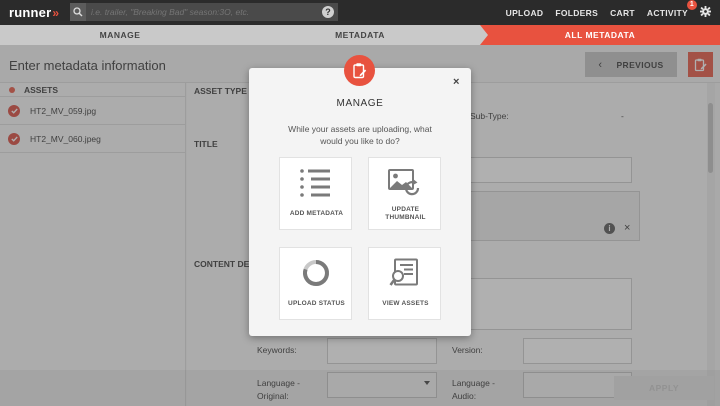  I want to click on close-icon: ×, so click(456, 82).